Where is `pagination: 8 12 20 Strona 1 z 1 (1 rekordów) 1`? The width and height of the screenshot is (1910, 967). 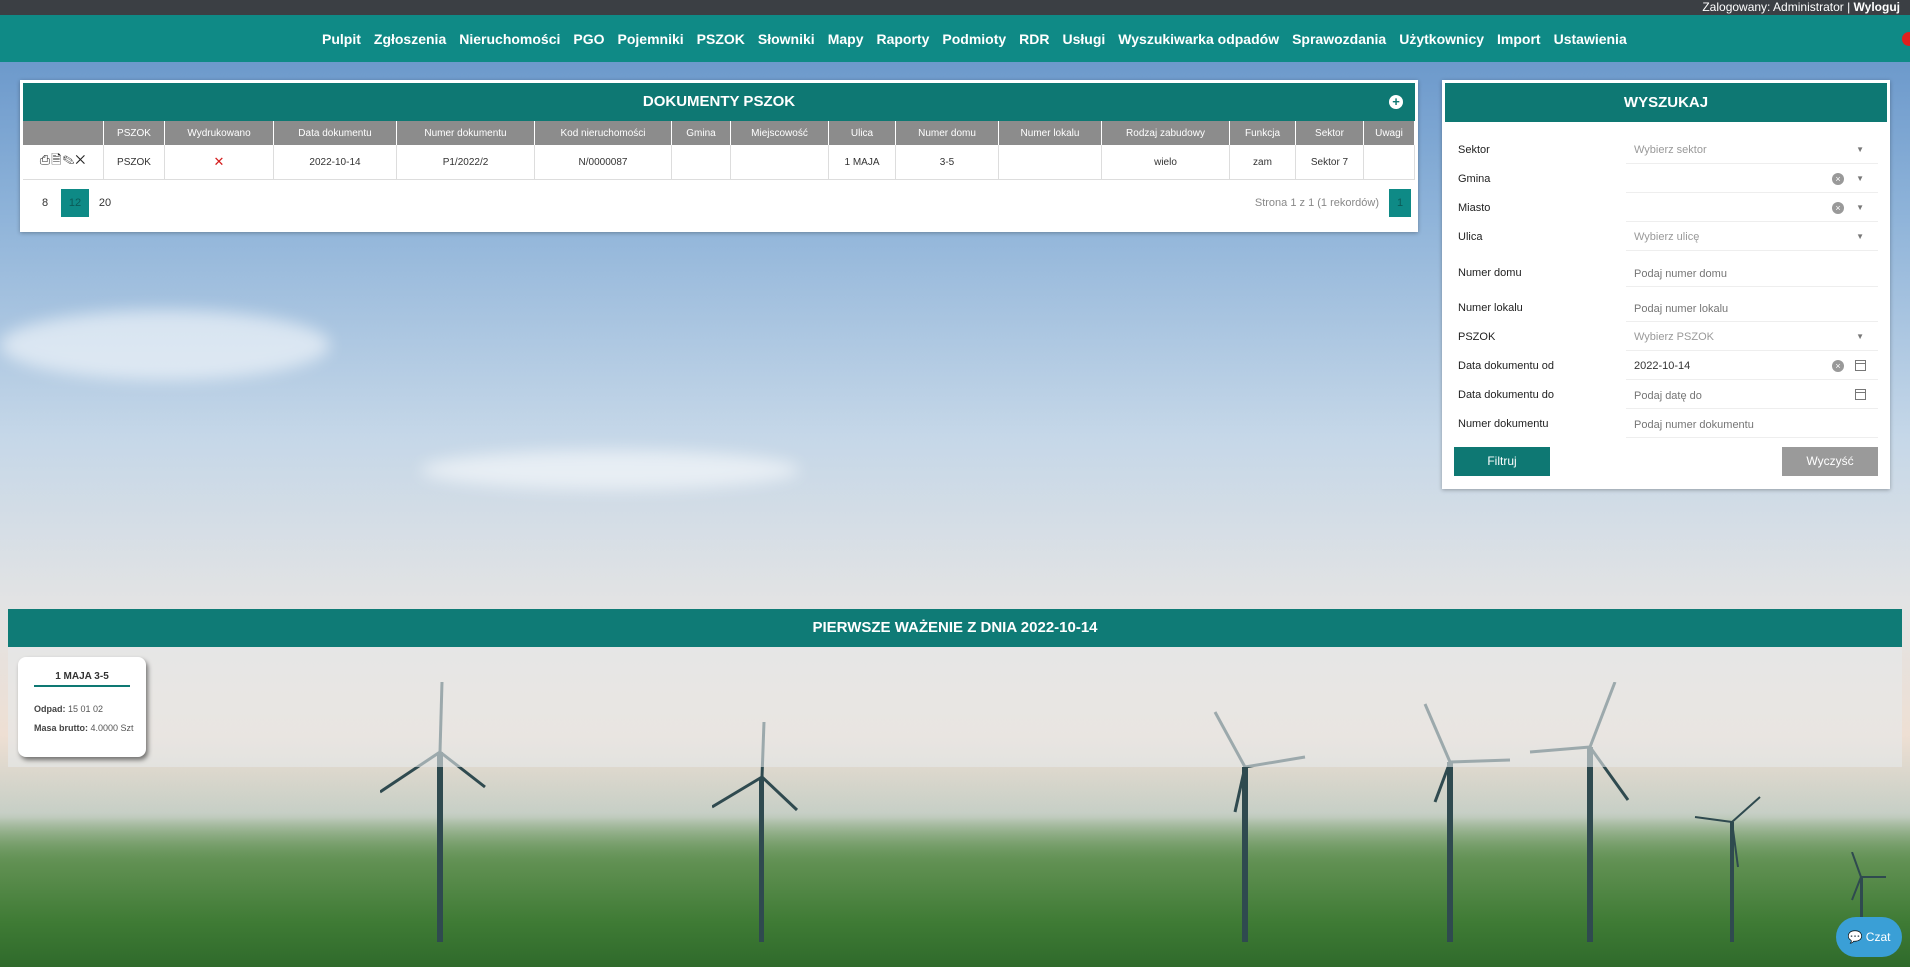
pagination: 8 12 20 Strona 1 z 1 (1 rekordów) 1 is located at coordinates (719, 200).